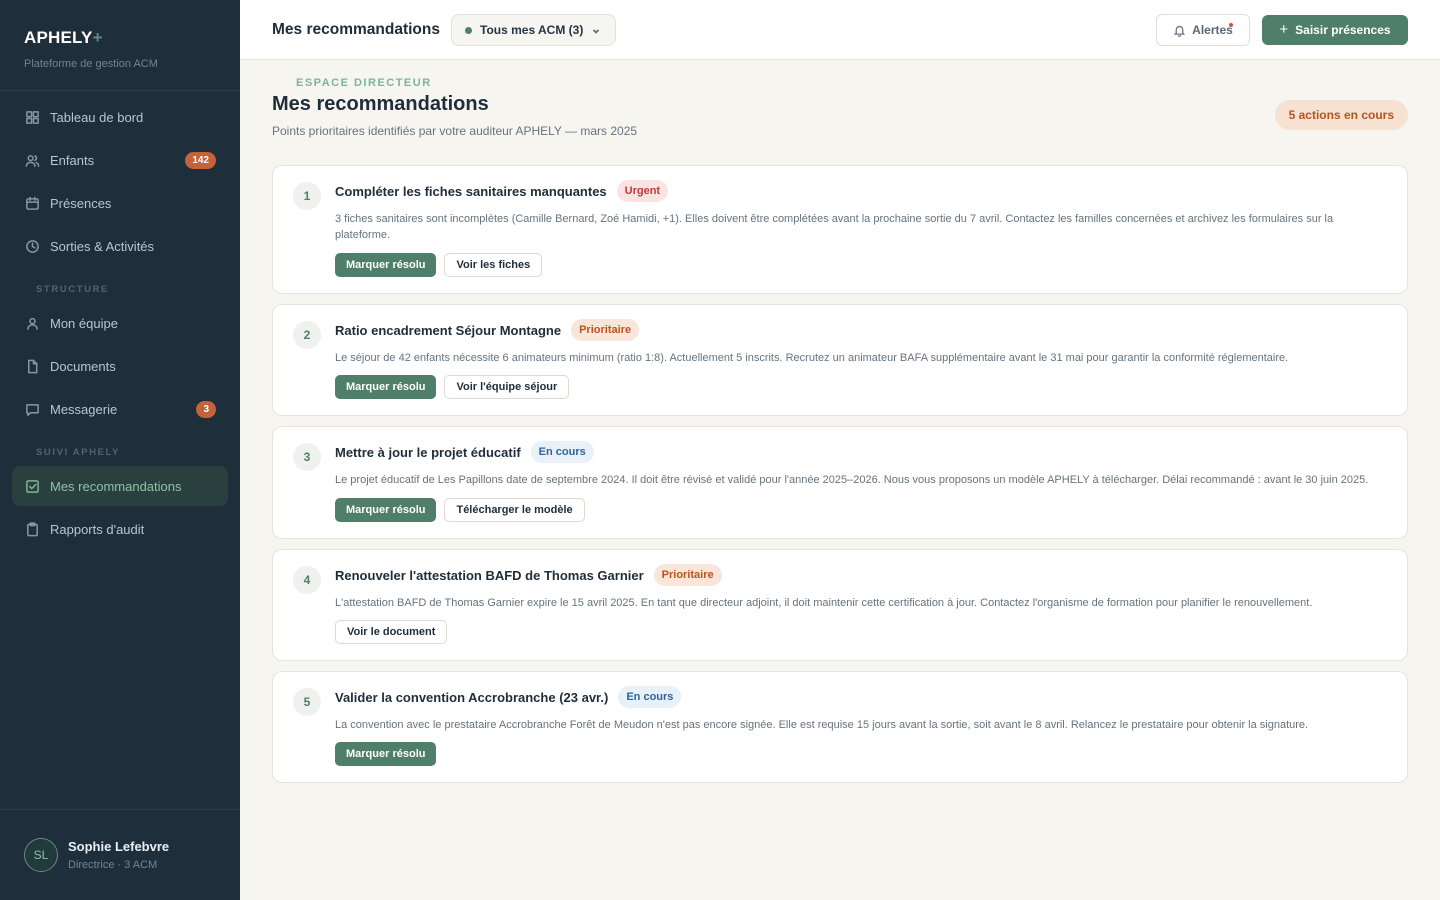 This screenshot has width=1440, height=900. Describe the element at coordinates (32, 160) in the screenshot. I see `users-icon` at that location.